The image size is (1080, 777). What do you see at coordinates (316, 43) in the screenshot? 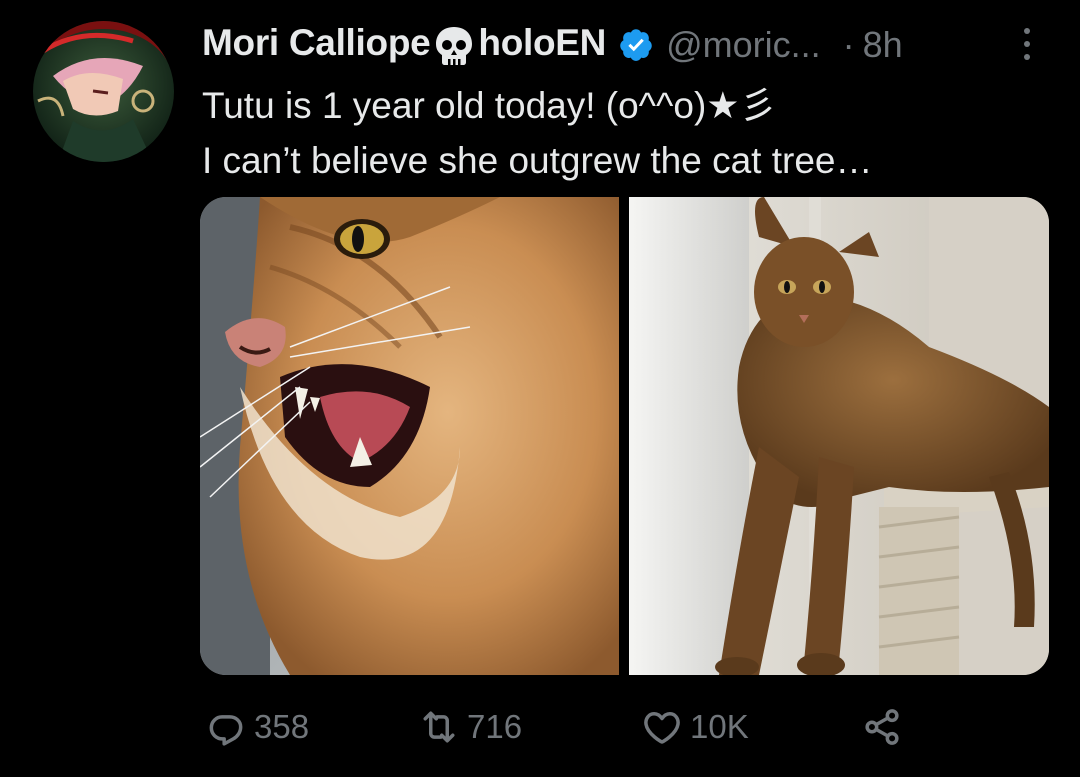
I see `display-name-part1: Mori Calliope` at bounding box center [316, 43].